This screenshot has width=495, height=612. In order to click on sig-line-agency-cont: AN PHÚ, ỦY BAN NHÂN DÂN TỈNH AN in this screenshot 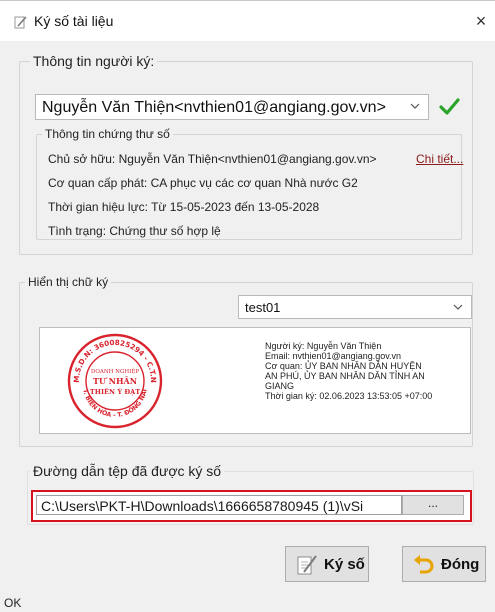, I will do `click(345, 376)`.